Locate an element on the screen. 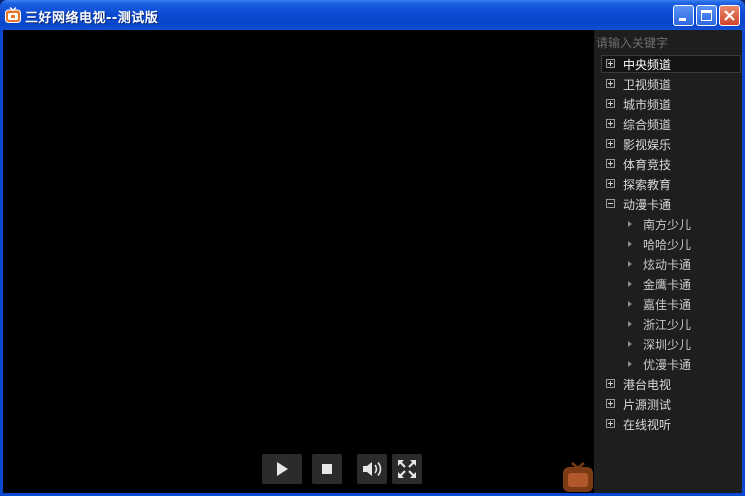  tree-child-label: 嘉佳卡通 is located at coordinates (667, 305).